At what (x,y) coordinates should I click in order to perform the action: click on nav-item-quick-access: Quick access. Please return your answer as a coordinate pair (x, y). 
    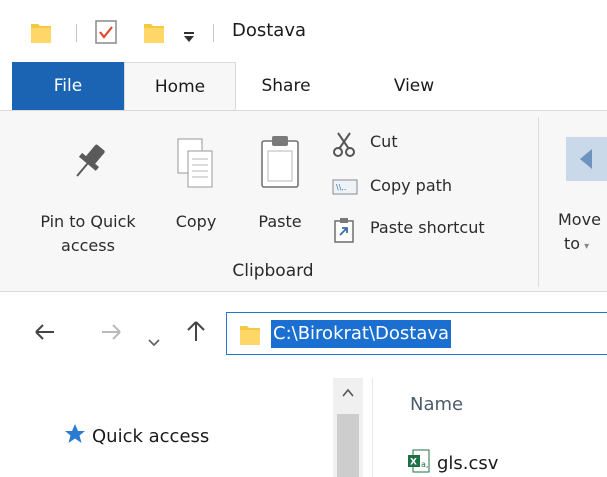
    Looking at the image, I should click on (137, 436).